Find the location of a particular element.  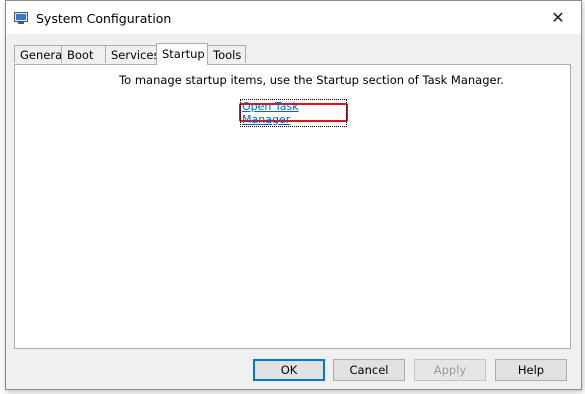

dialog-buttons: OK Cancel Apply Help is located at coordinates (293, 370).